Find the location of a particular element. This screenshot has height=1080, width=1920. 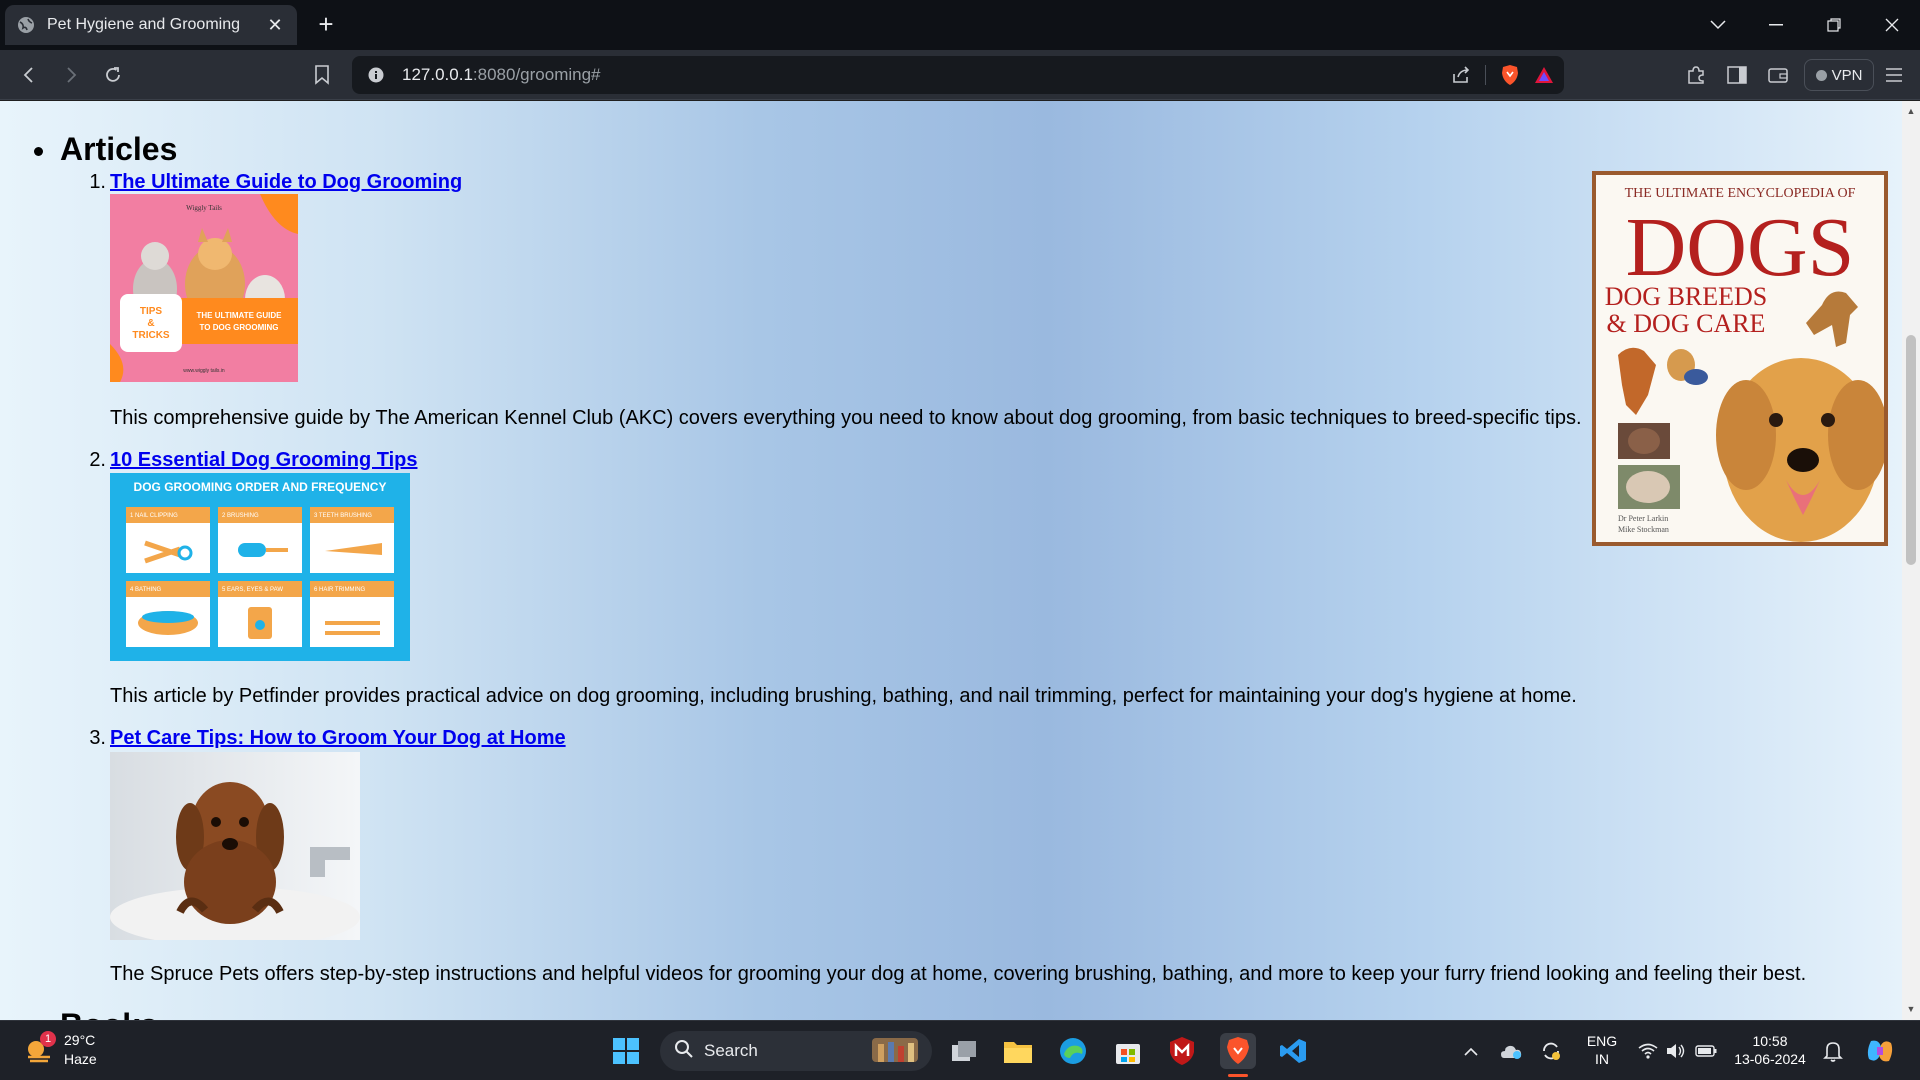

svg-text: THE ULTIMATE ENCYCLOPEDIA OF is located at coordinates (1740, 193).